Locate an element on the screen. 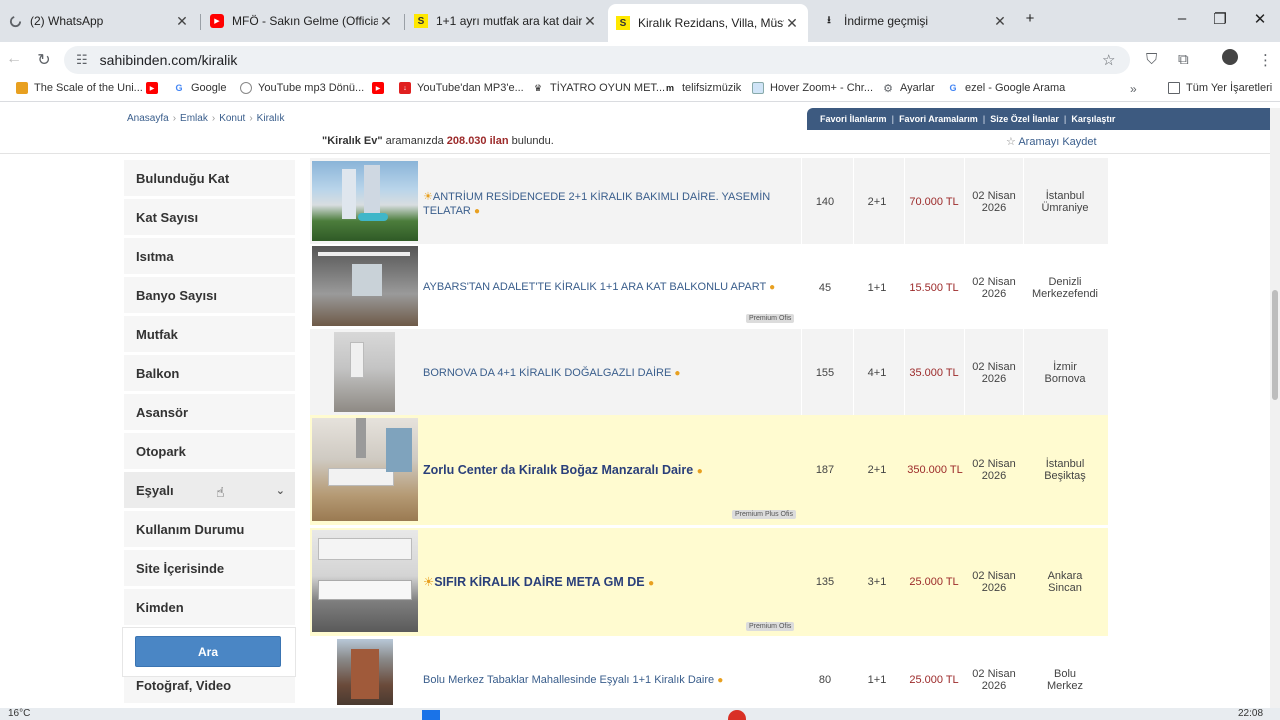 The image size is (1280, 720). shield-icon: ⛉ is located at coordinates (1151, 59).